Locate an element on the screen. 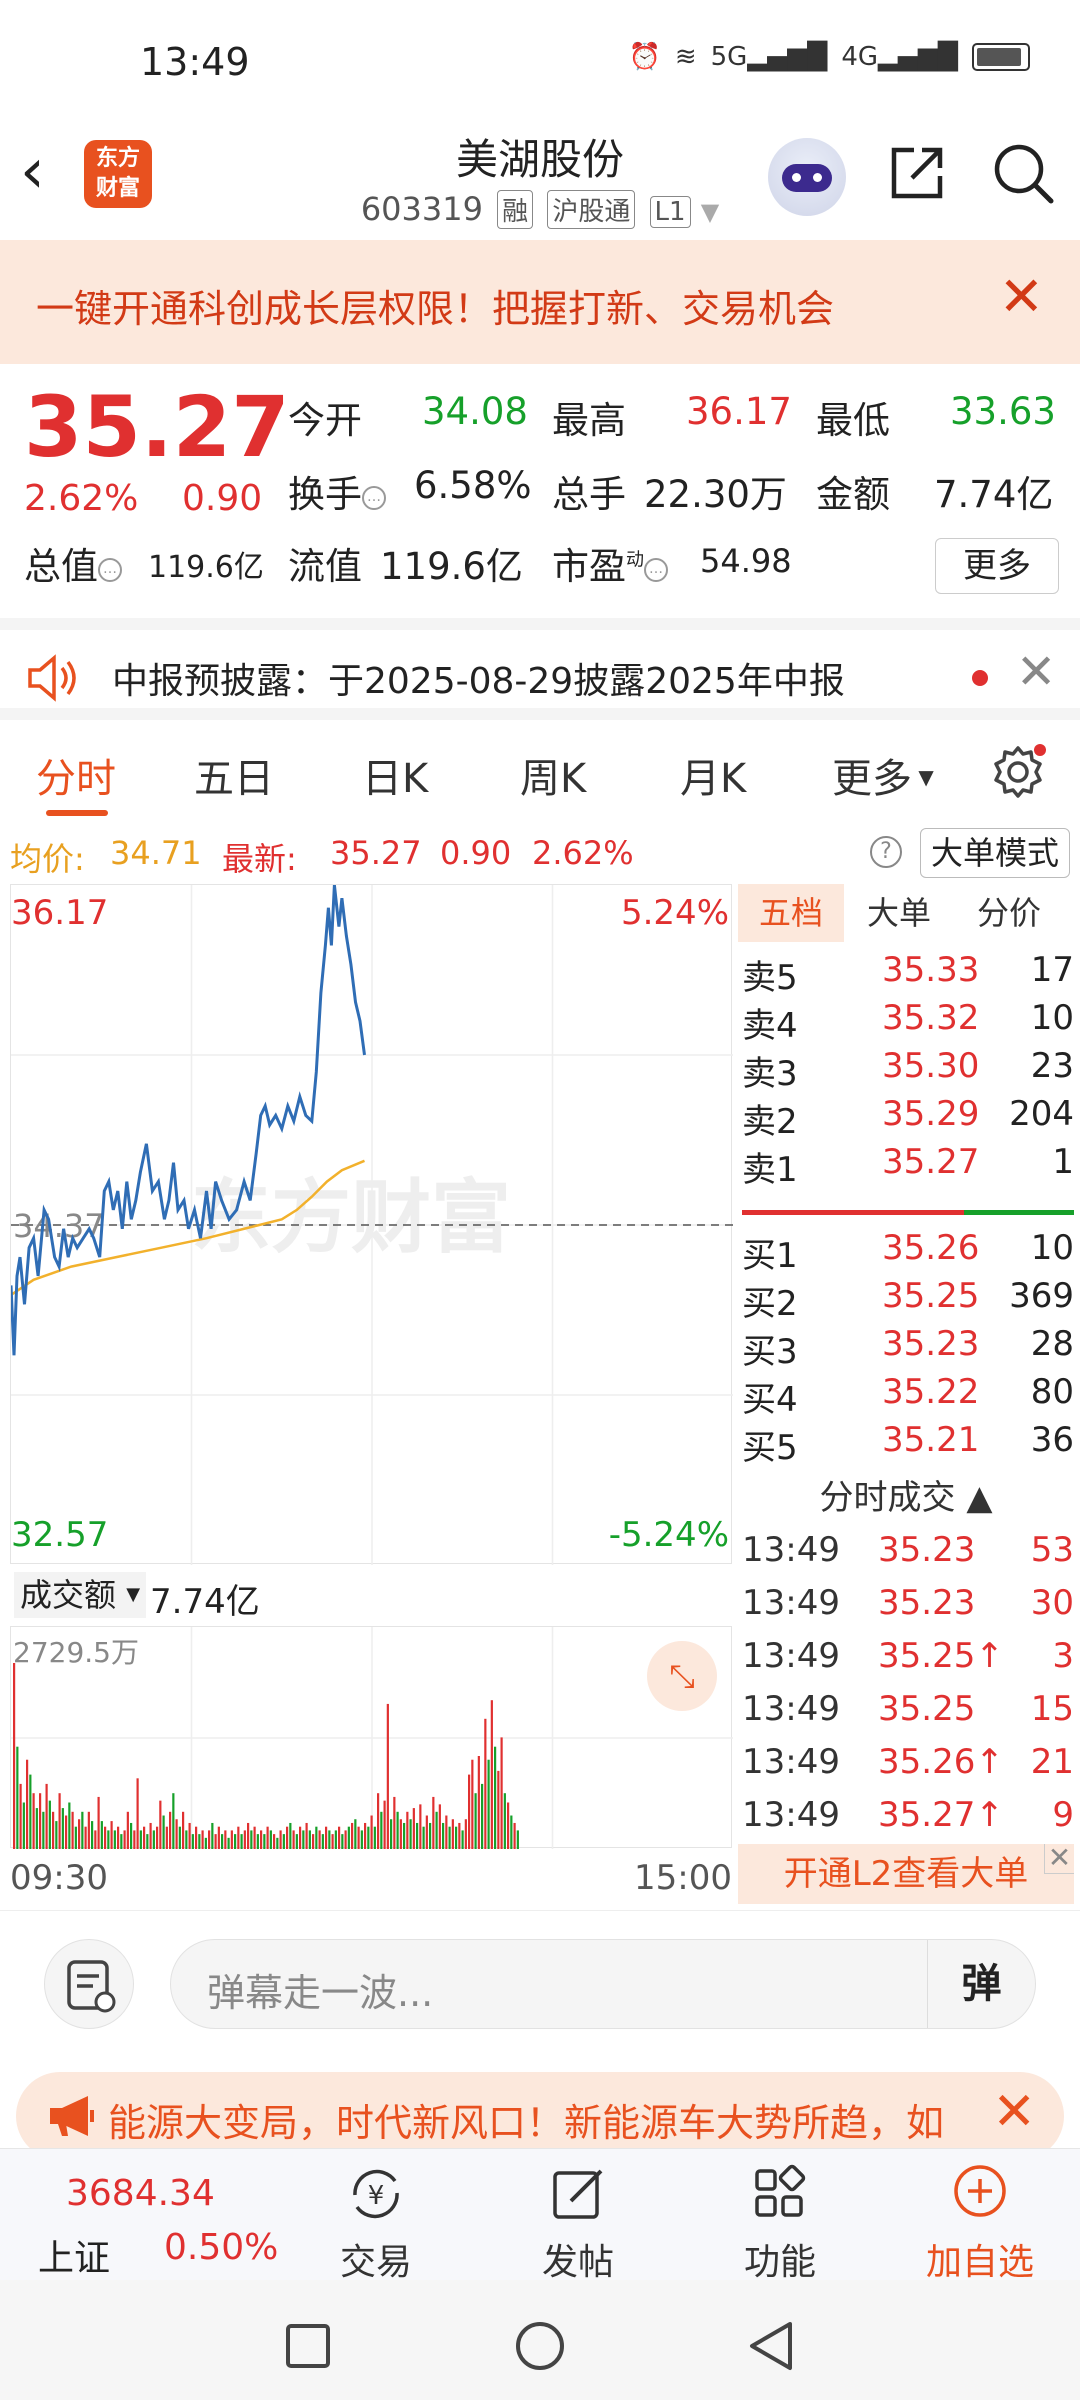 The image size is (1080, 2400). bid-row: 买4 35.22 80 is located at coordinates (908, 1396).